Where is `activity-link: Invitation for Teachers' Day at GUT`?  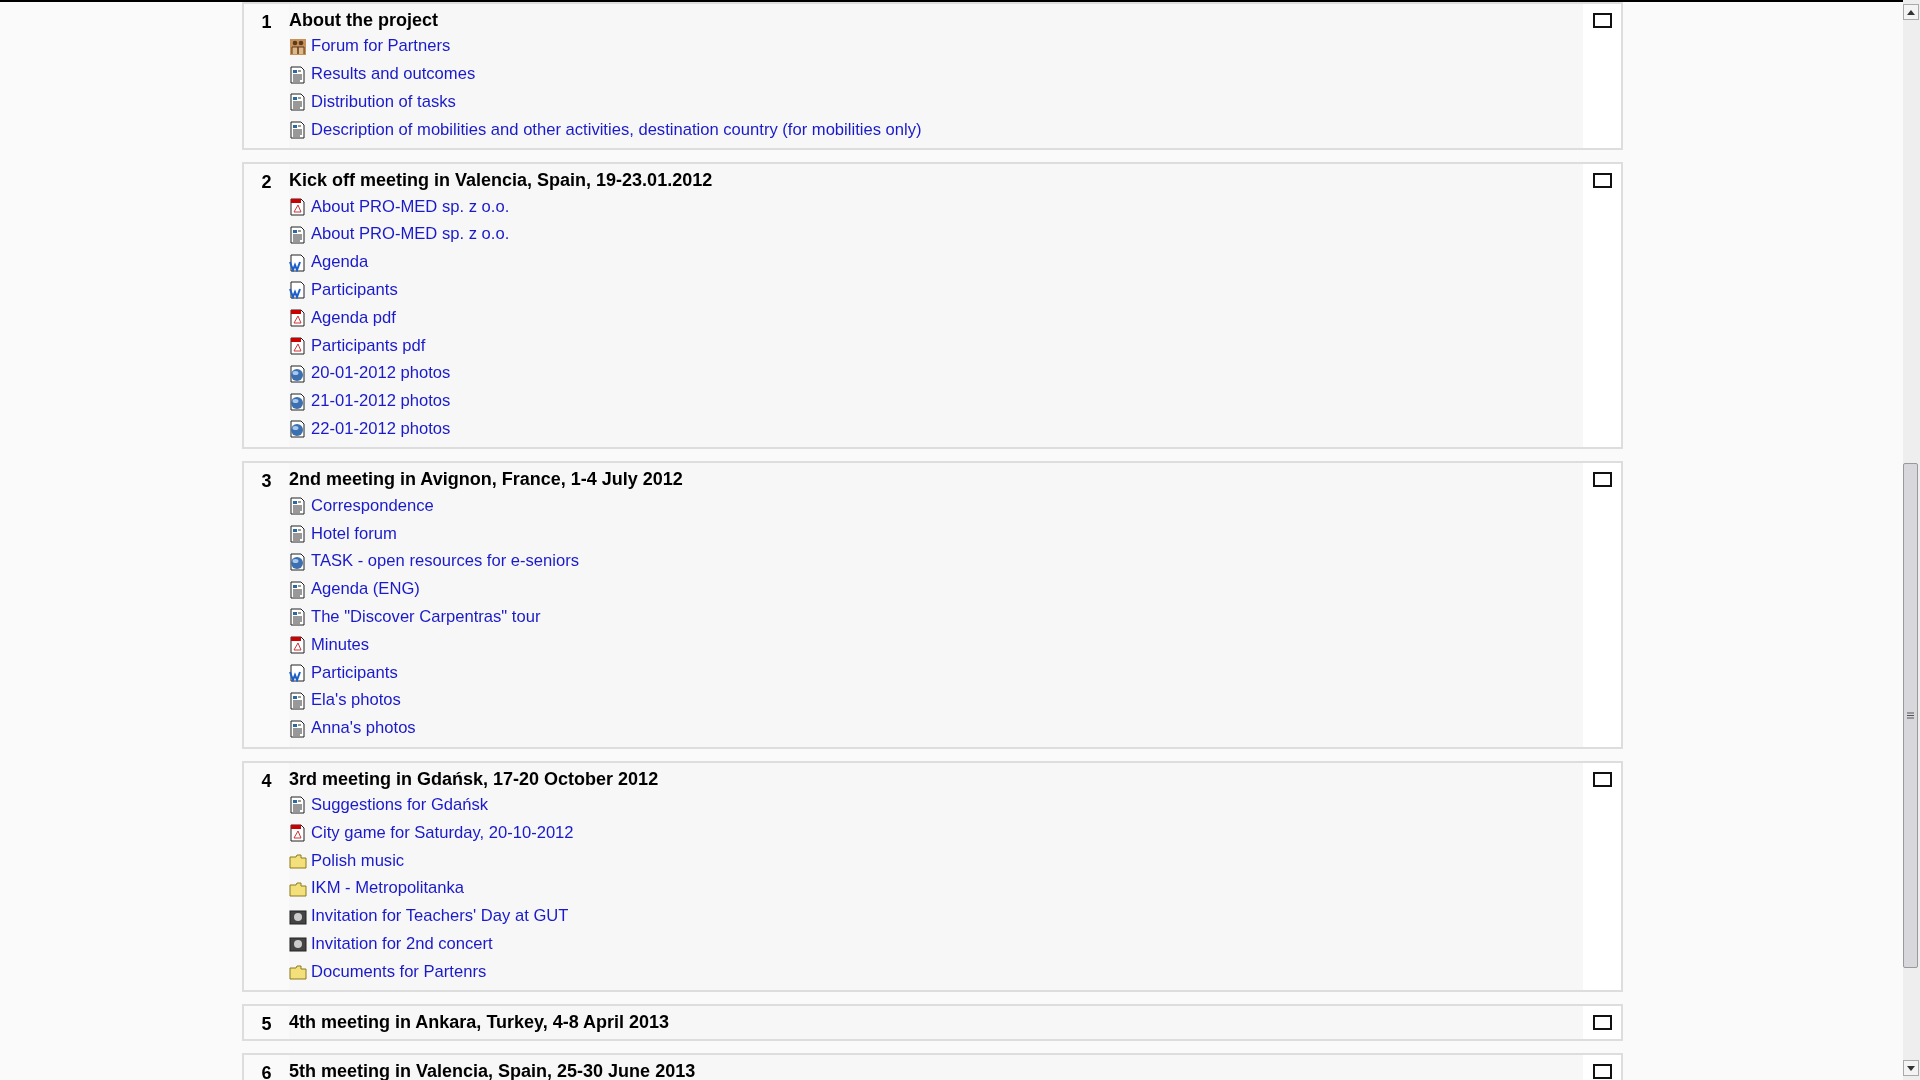 activity-link: Invitation for Teachers' Day at GUT is located at coordinates (440, 917).